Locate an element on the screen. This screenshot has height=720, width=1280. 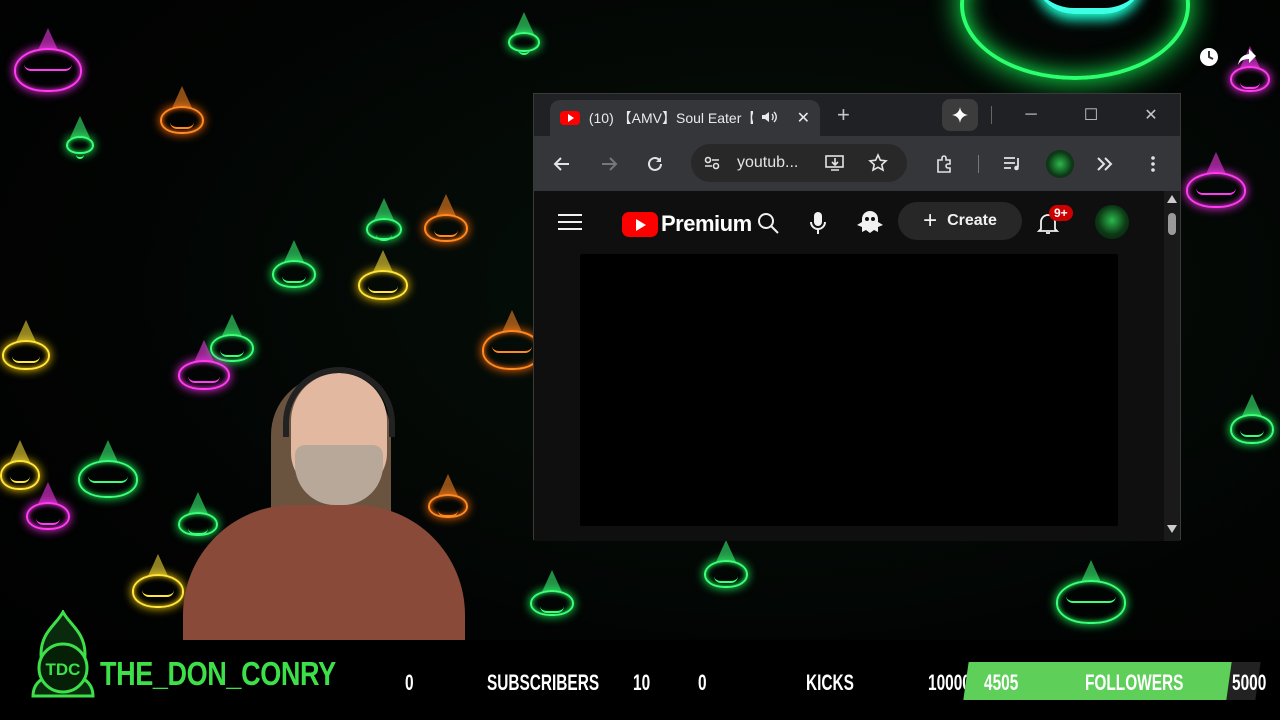
maximize-button: ☐ is located at coordinates (1091, 115).